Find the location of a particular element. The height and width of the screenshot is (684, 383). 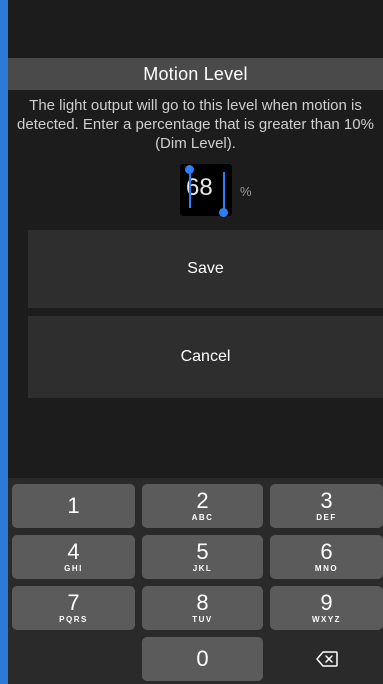

save-button: Save is located at coordinates (205, 269).